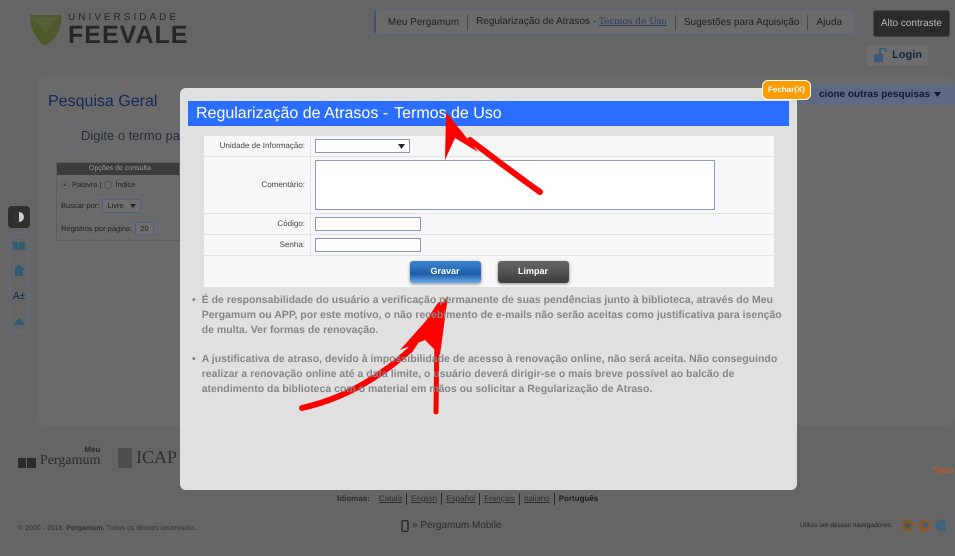 This screenshot has width=955, height=556. I want to click on high-contrast-button: Alto contraste, so click(911, 23).